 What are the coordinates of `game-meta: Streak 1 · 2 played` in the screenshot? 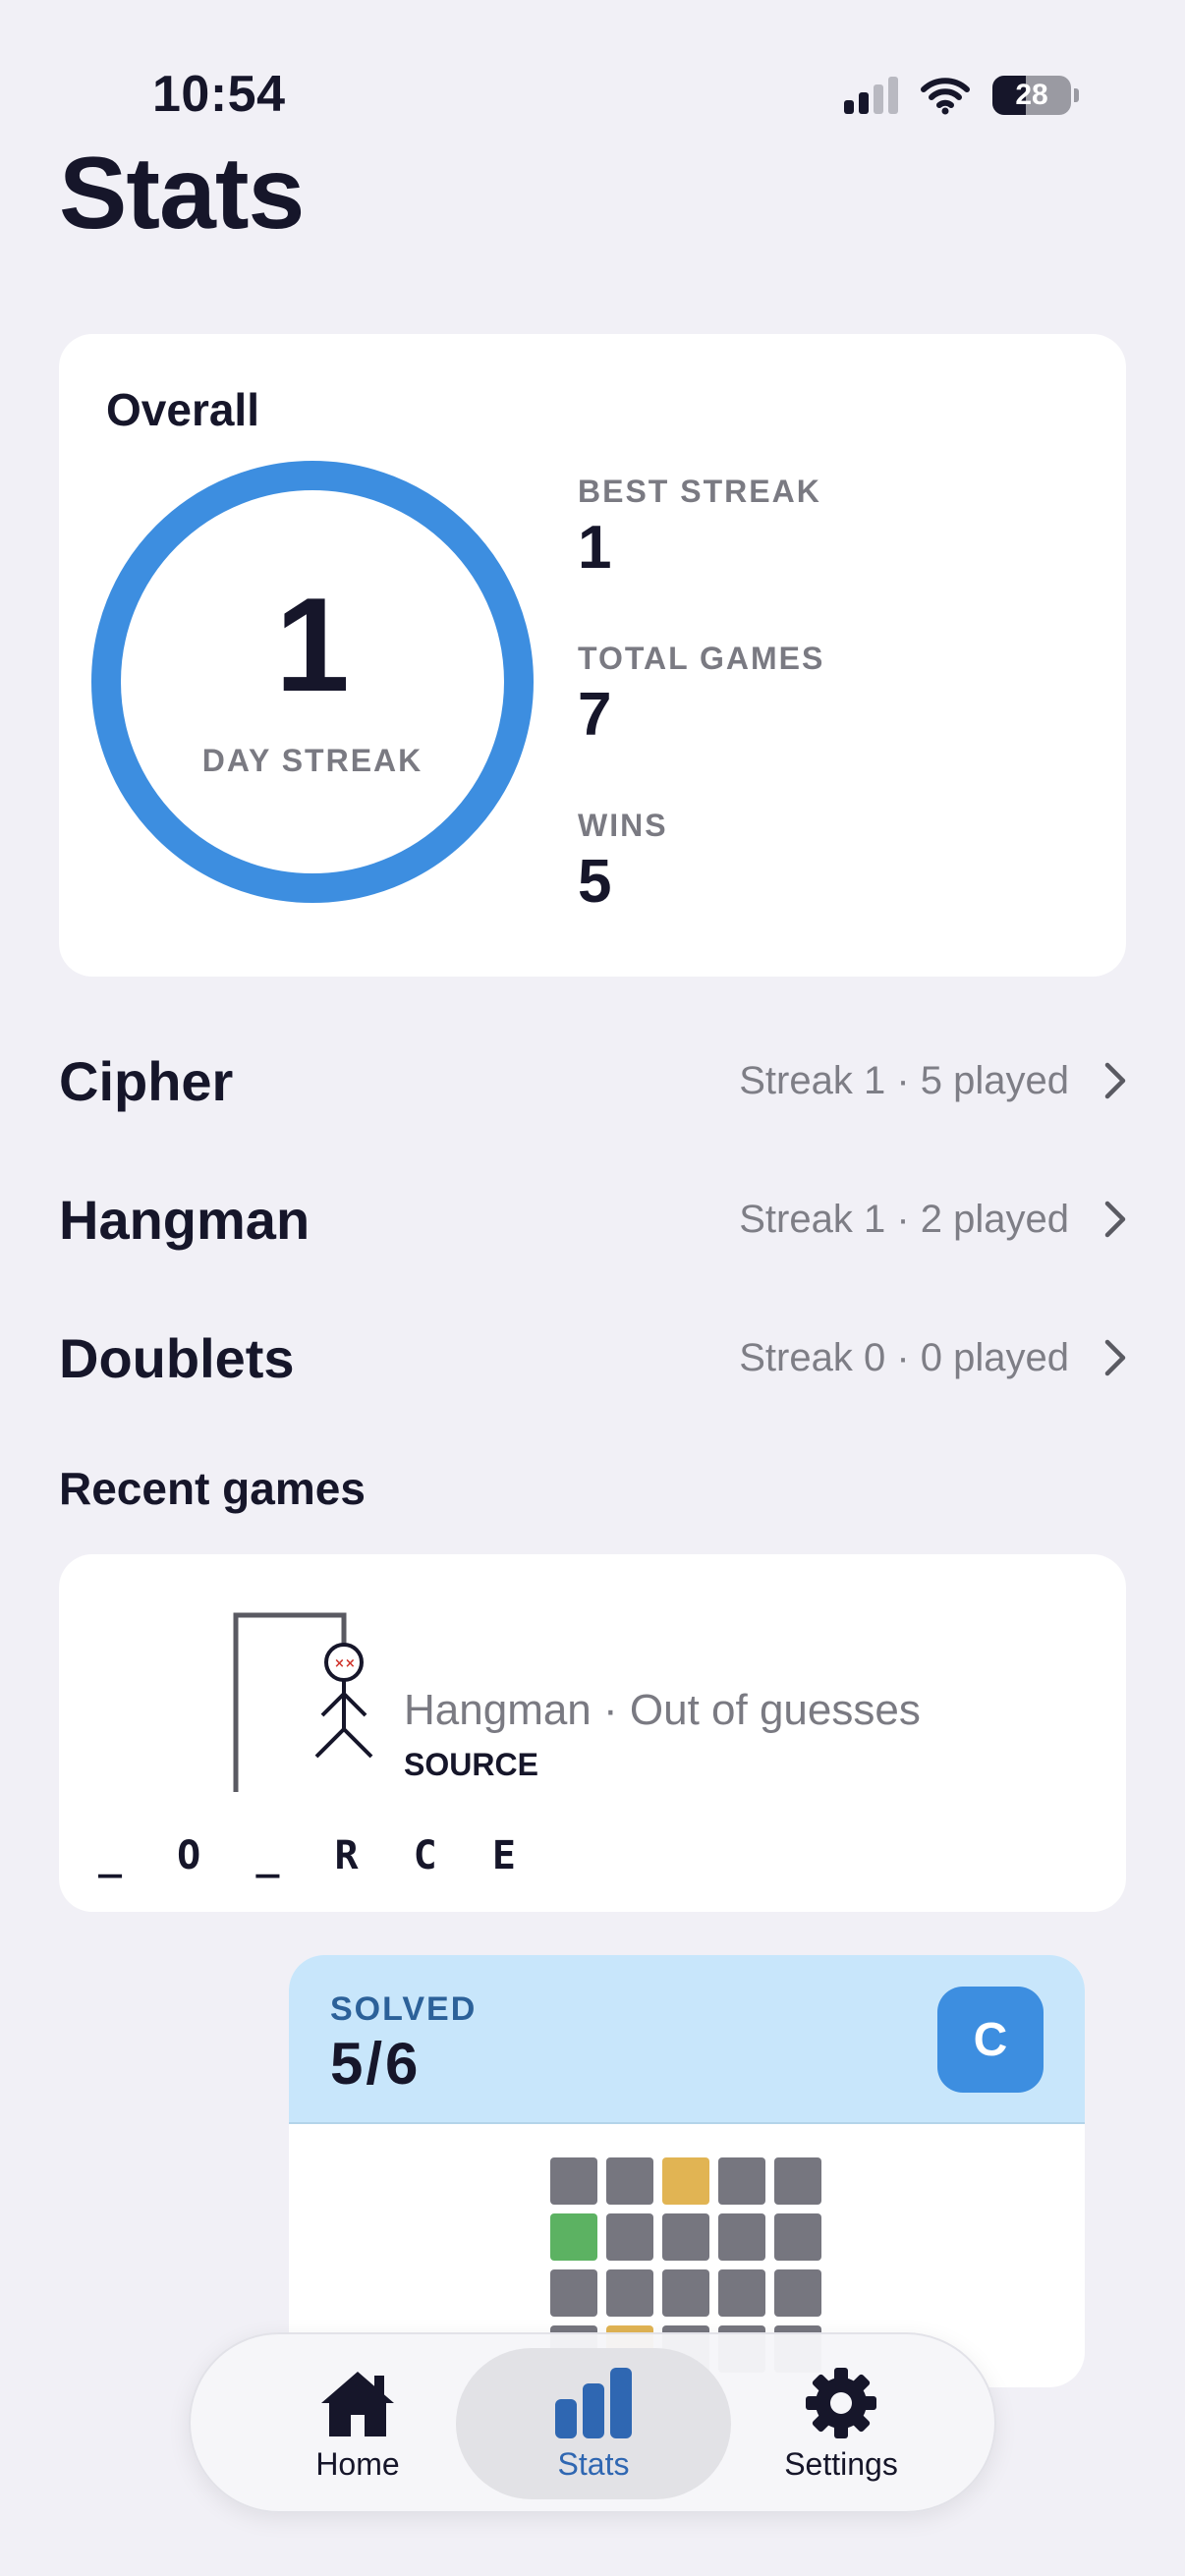 It's located at (904, 1219).